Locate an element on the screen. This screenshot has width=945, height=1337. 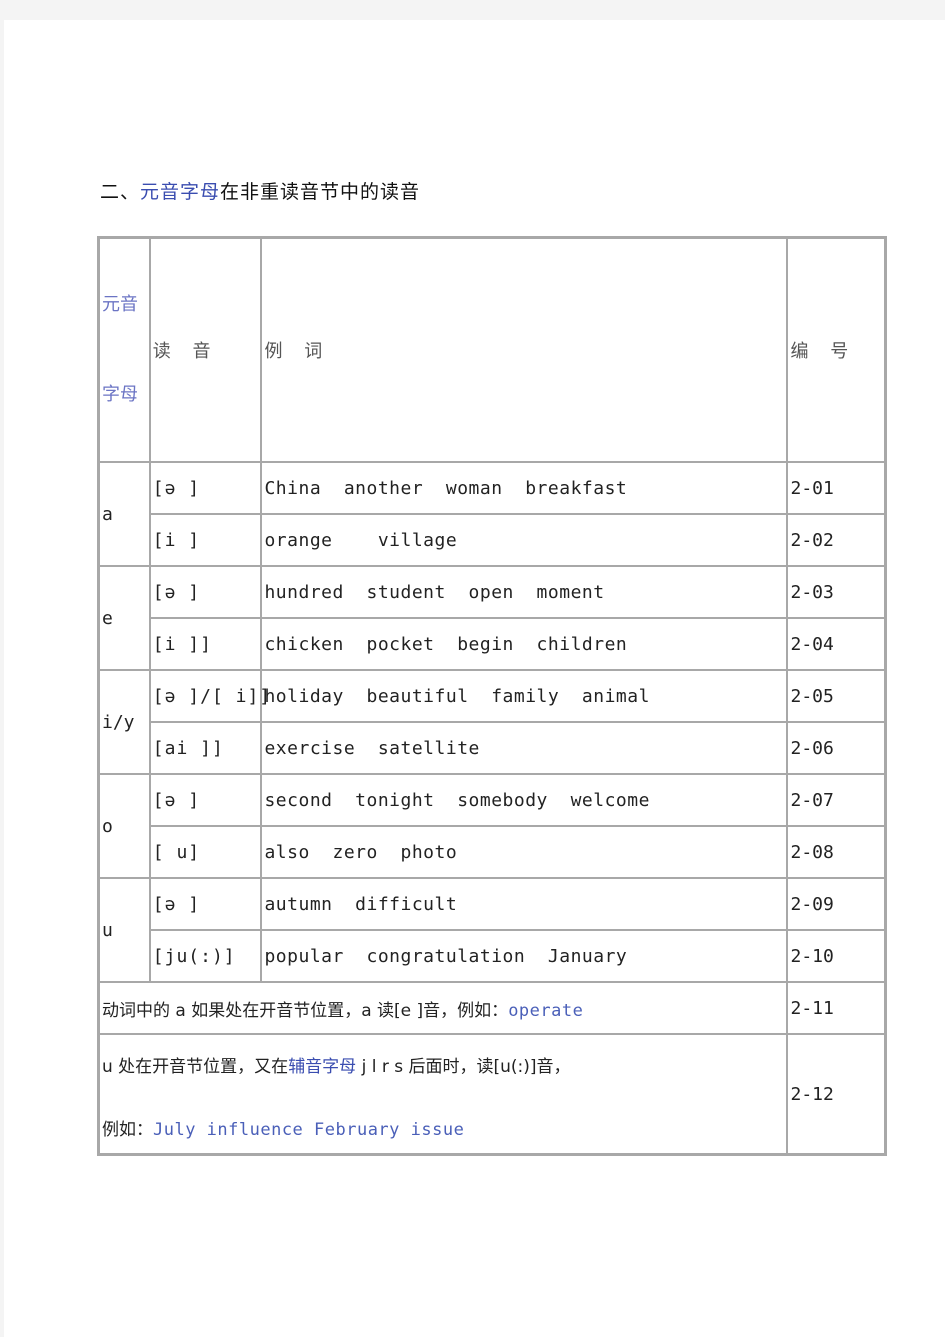
table-row: [i ]] chicken pocket begin children 2-04 is located at coordinates (492, 644).